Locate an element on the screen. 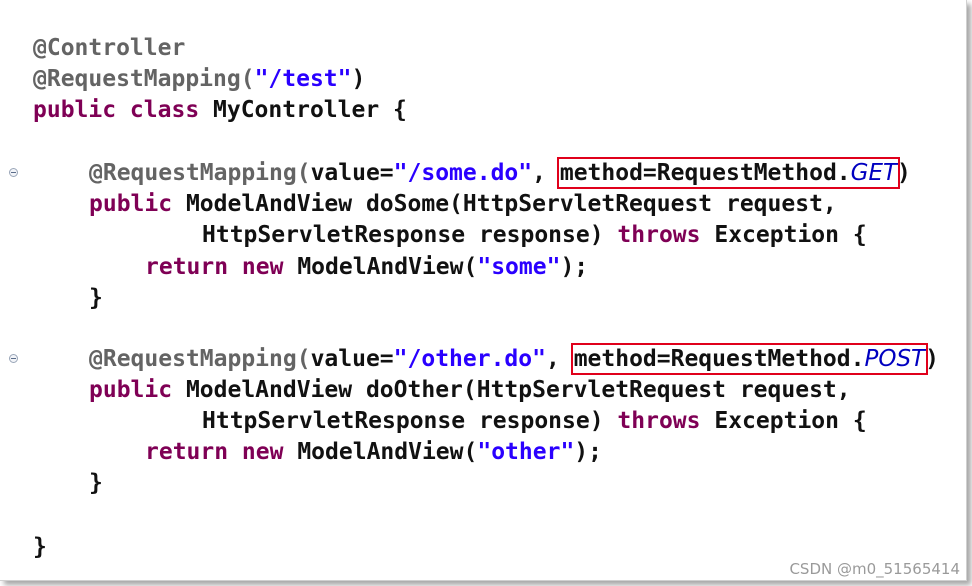 Image resolution: width=972 pixels, height=586 pixels. code-line-8: return new ModelAndView("some"); is located at coordinates (366, 267).